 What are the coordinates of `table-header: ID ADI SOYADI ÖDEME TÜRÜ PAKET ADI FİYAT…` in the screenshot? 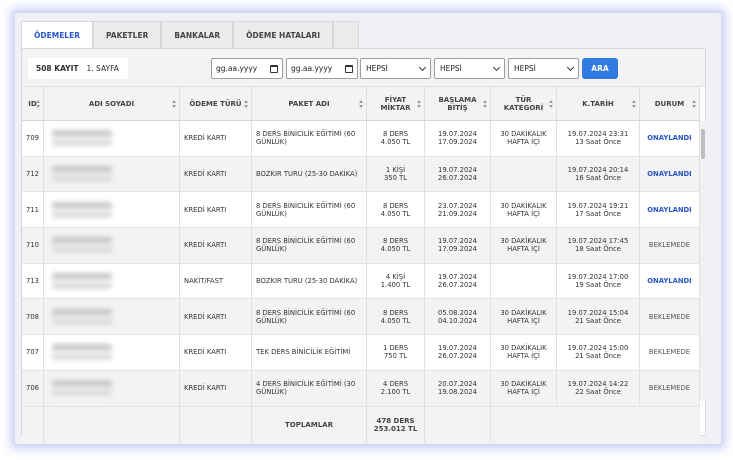 It's located at (361, 104).